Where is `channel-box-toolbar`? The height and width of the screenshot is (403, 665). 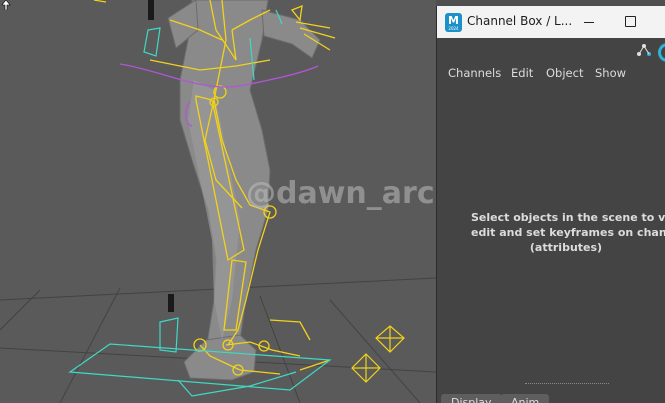
channel-box-toolbar is located at coordinates (551, 51).